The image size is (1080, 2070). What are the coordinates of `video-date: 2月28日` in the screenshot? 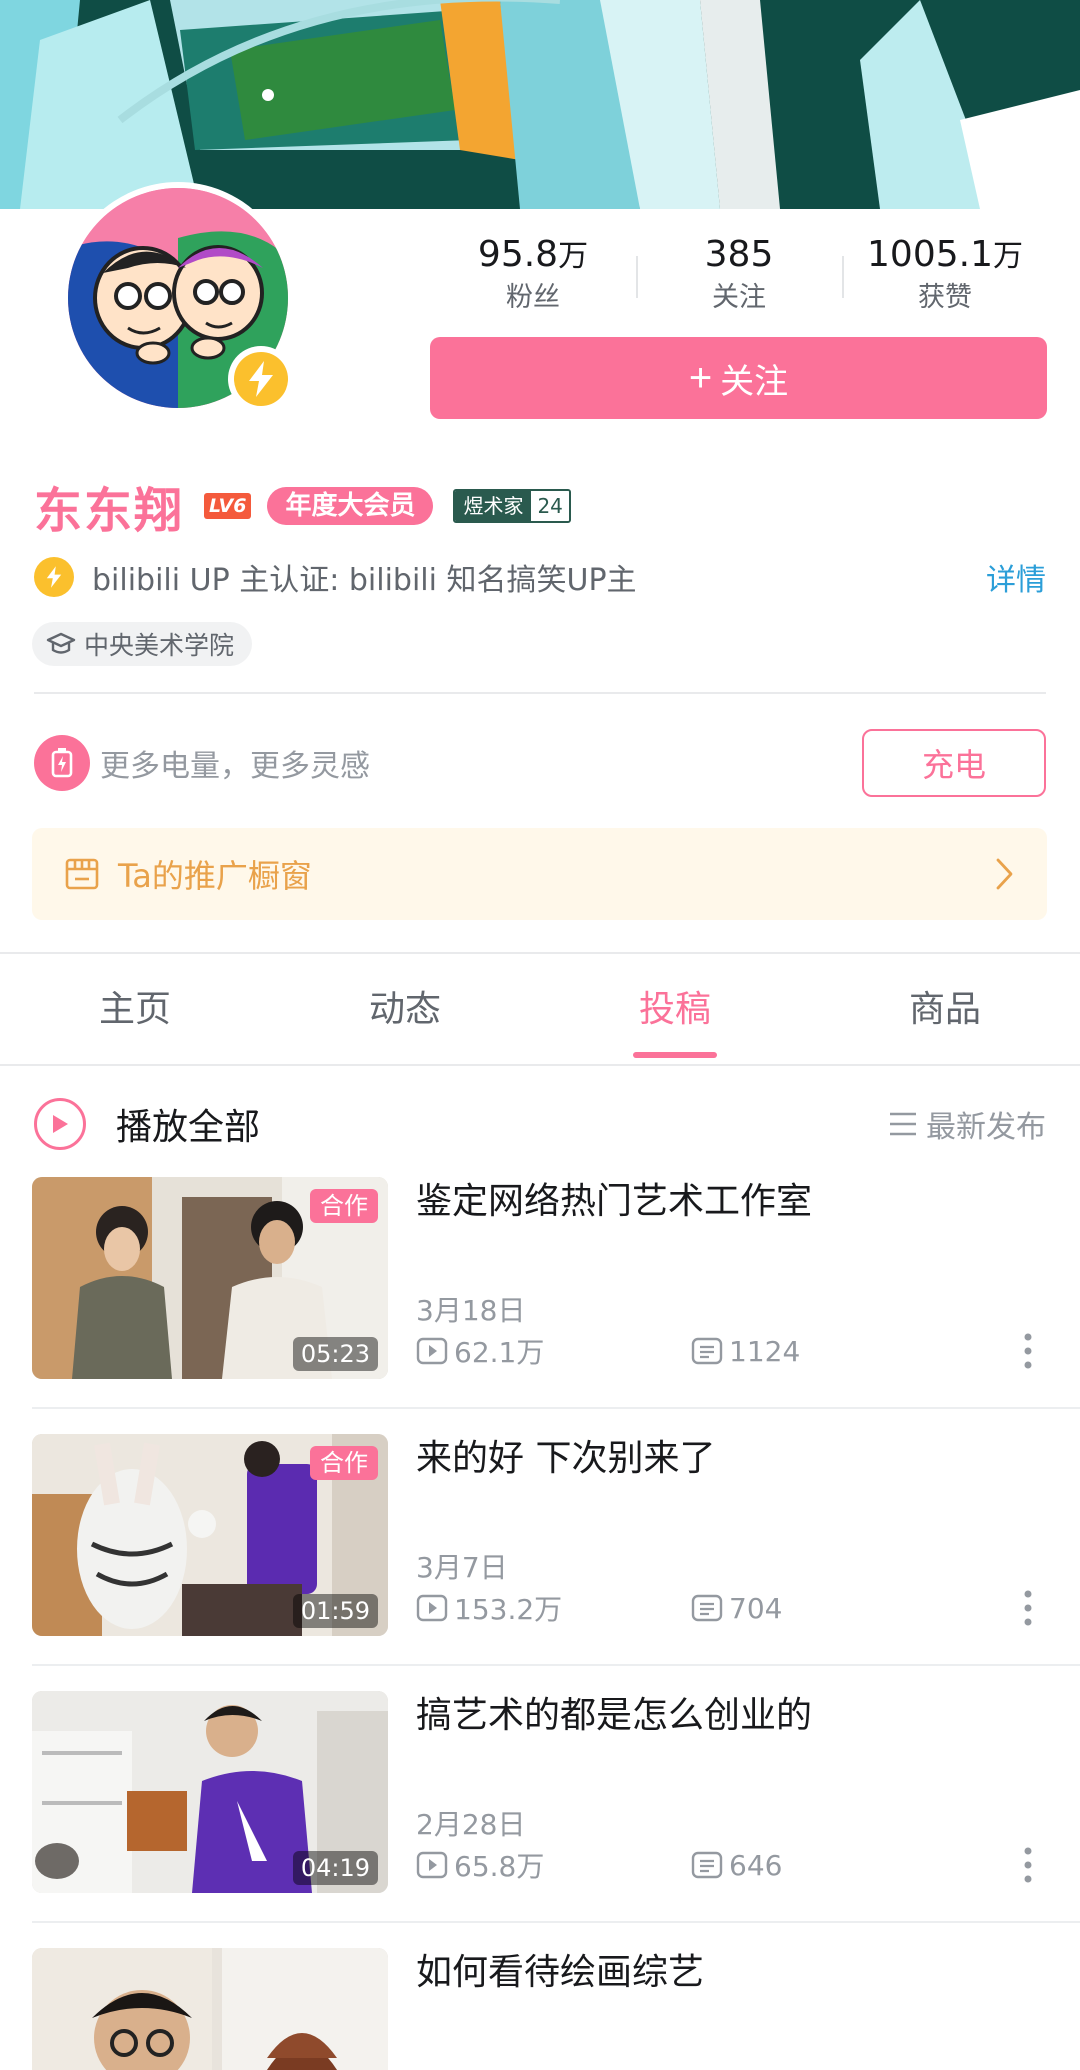 It's located at (471, 1824).